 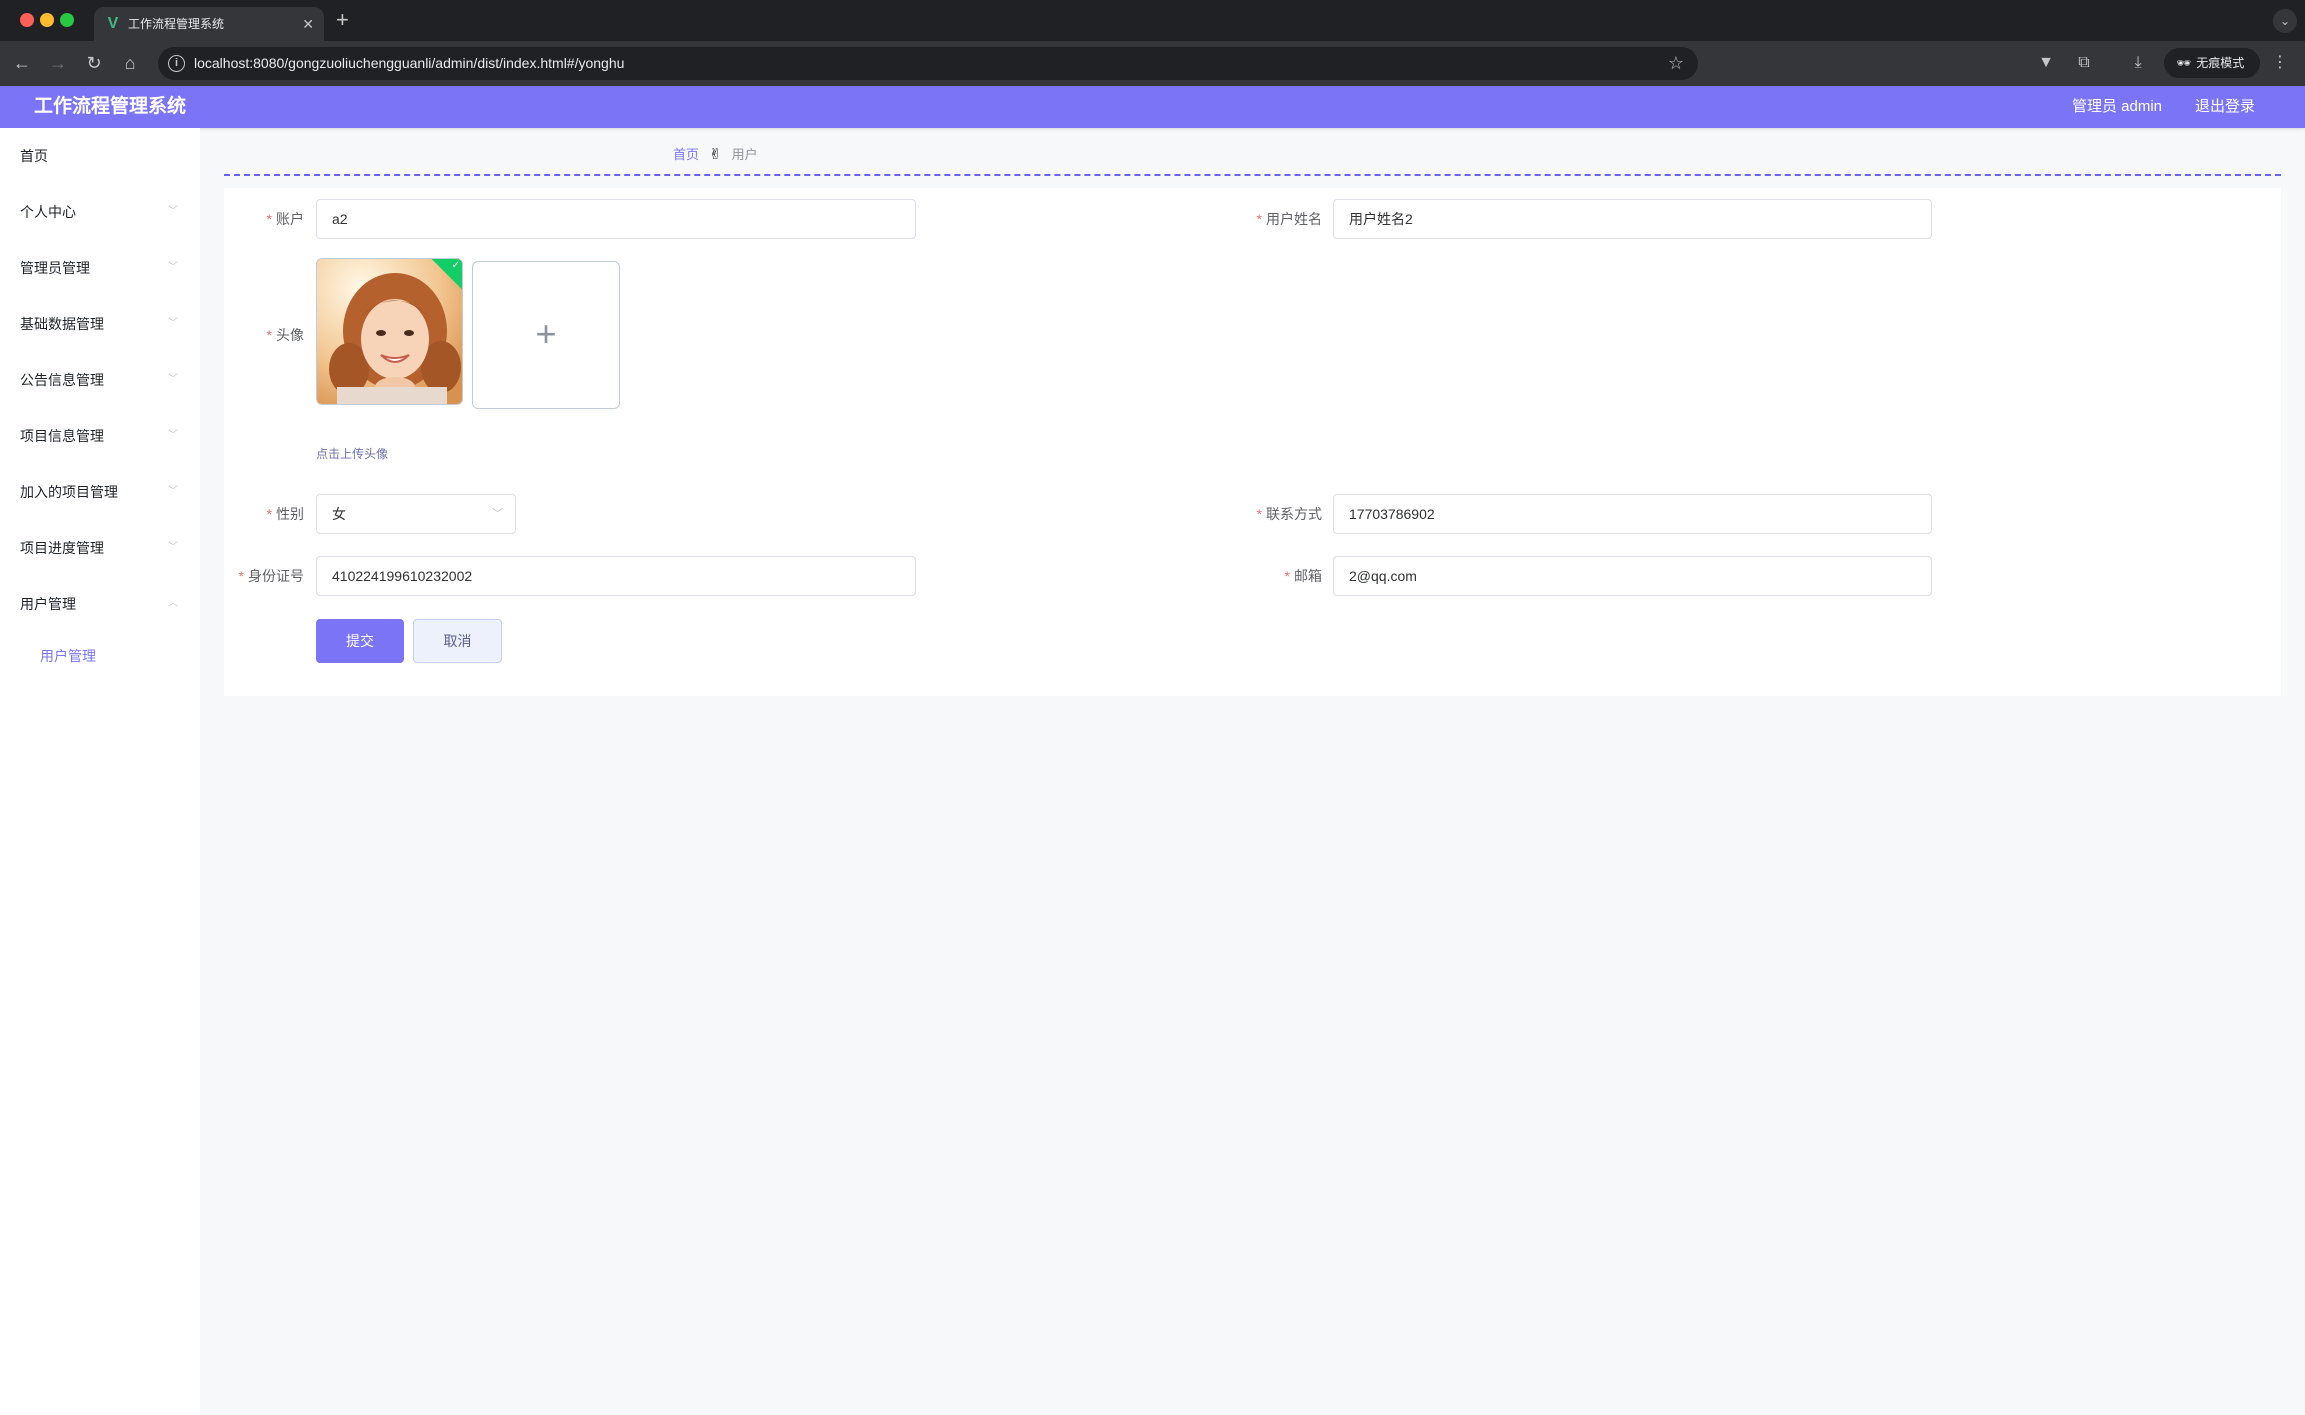 What do you see at coordinates (271, 576) in the screenshot?
I see `idcard-label: * 身份证号` at bounding box center [271, 576].